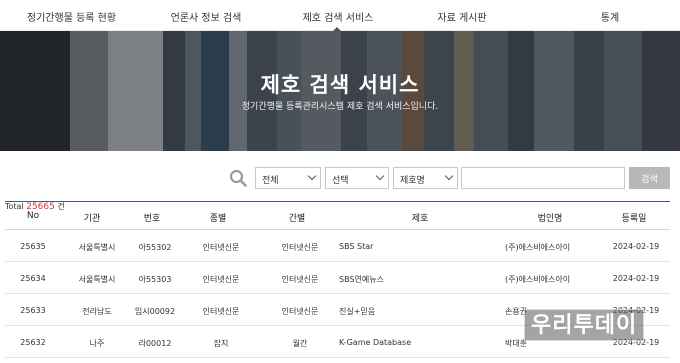  Describe the element at coordinates (356, 246) in the screenshot. I see `cell-title: SBS Star` at that location.